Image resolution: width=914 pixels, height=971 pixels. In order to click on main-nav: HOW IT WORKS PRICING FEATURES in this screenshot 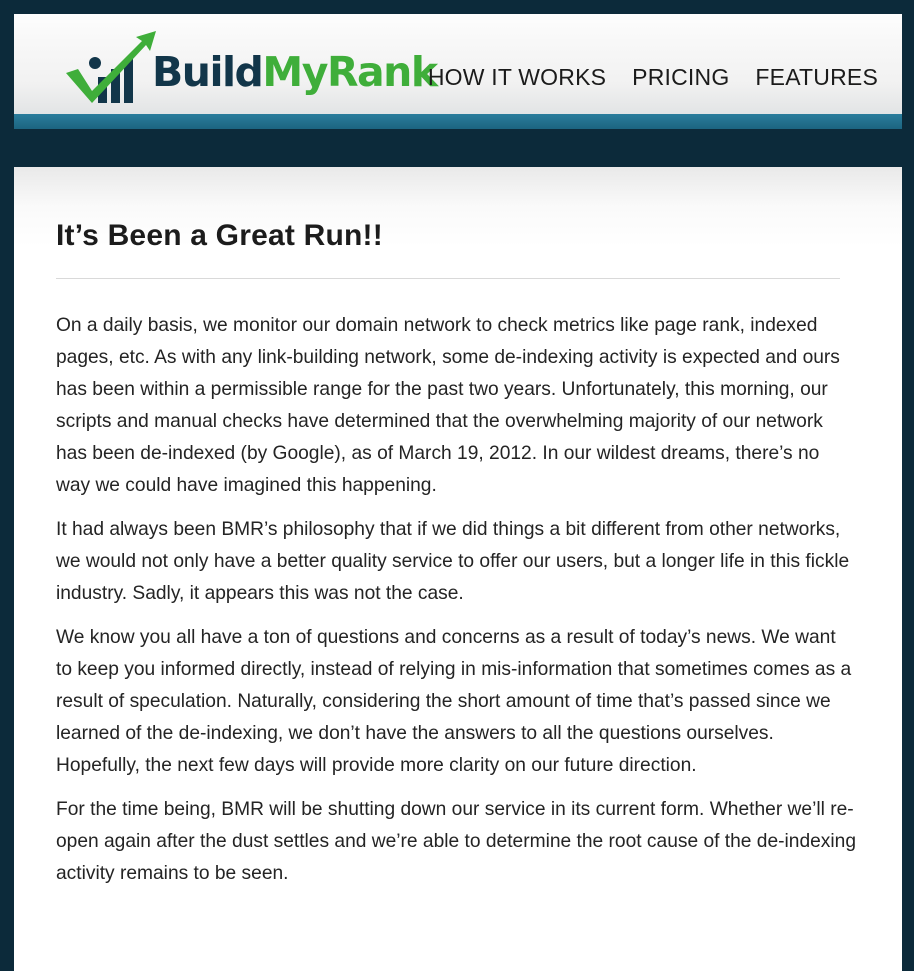, I will do `click(665, 77)`.